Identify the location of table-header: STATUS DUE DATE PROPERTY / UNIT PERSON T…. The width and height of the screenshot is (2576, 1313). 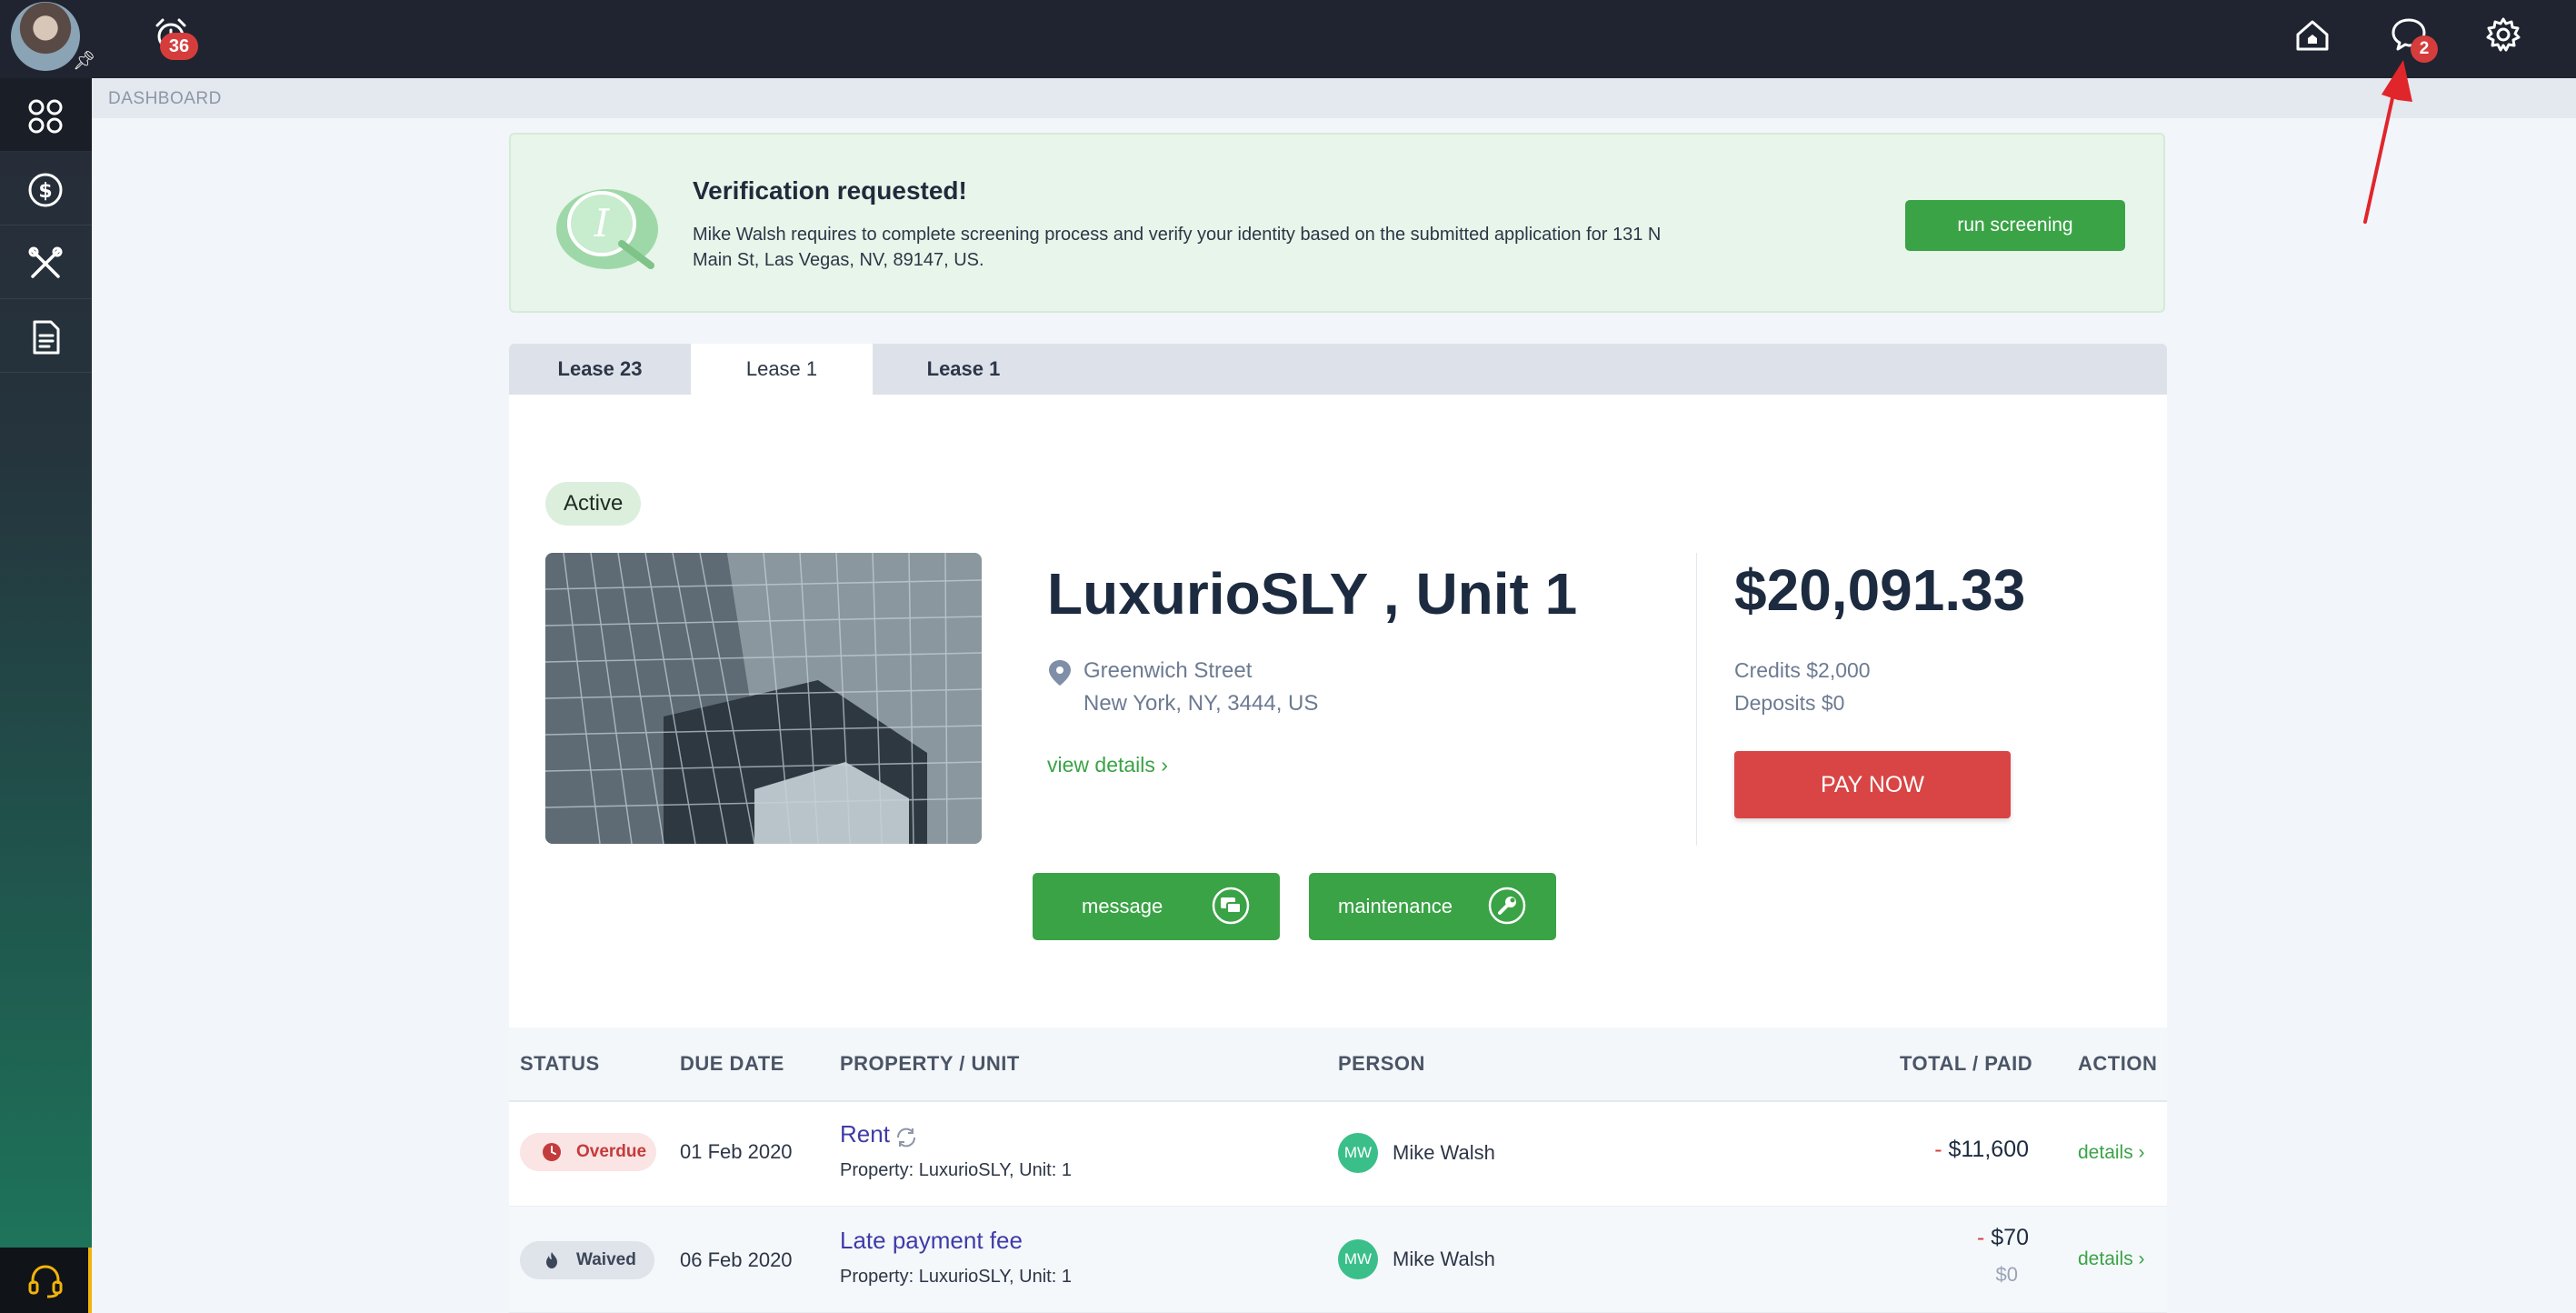
(1338, 1064).